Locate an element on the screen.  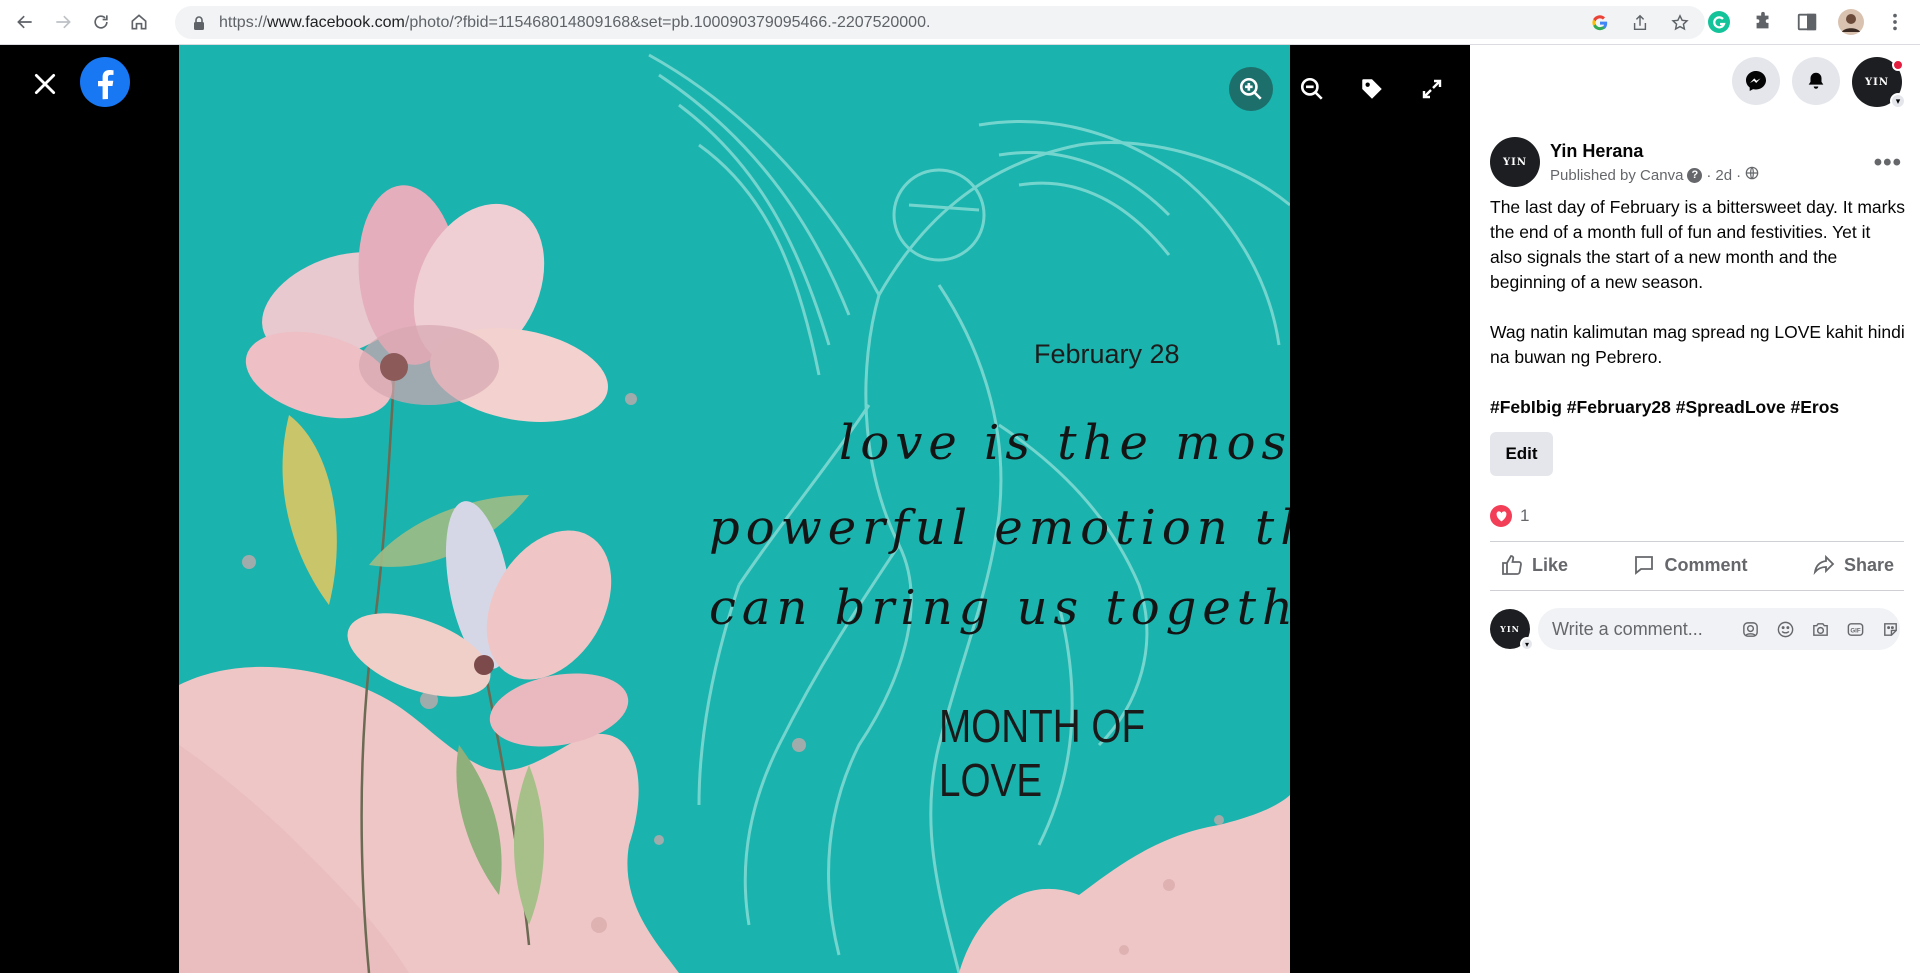
share-label: Share is located at coordinates (1868, 564).